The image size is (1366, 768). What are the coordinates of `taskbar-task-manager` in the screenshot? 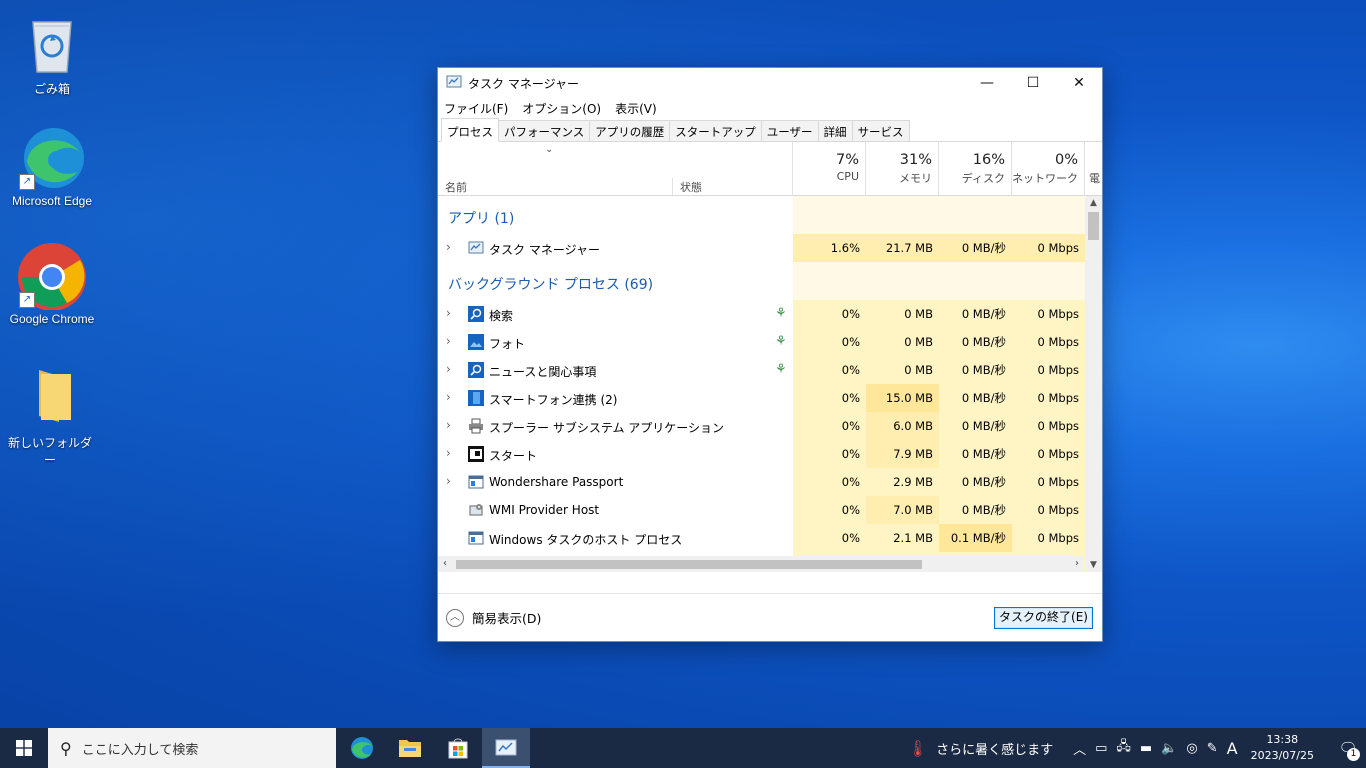 It's located at (506, 748).